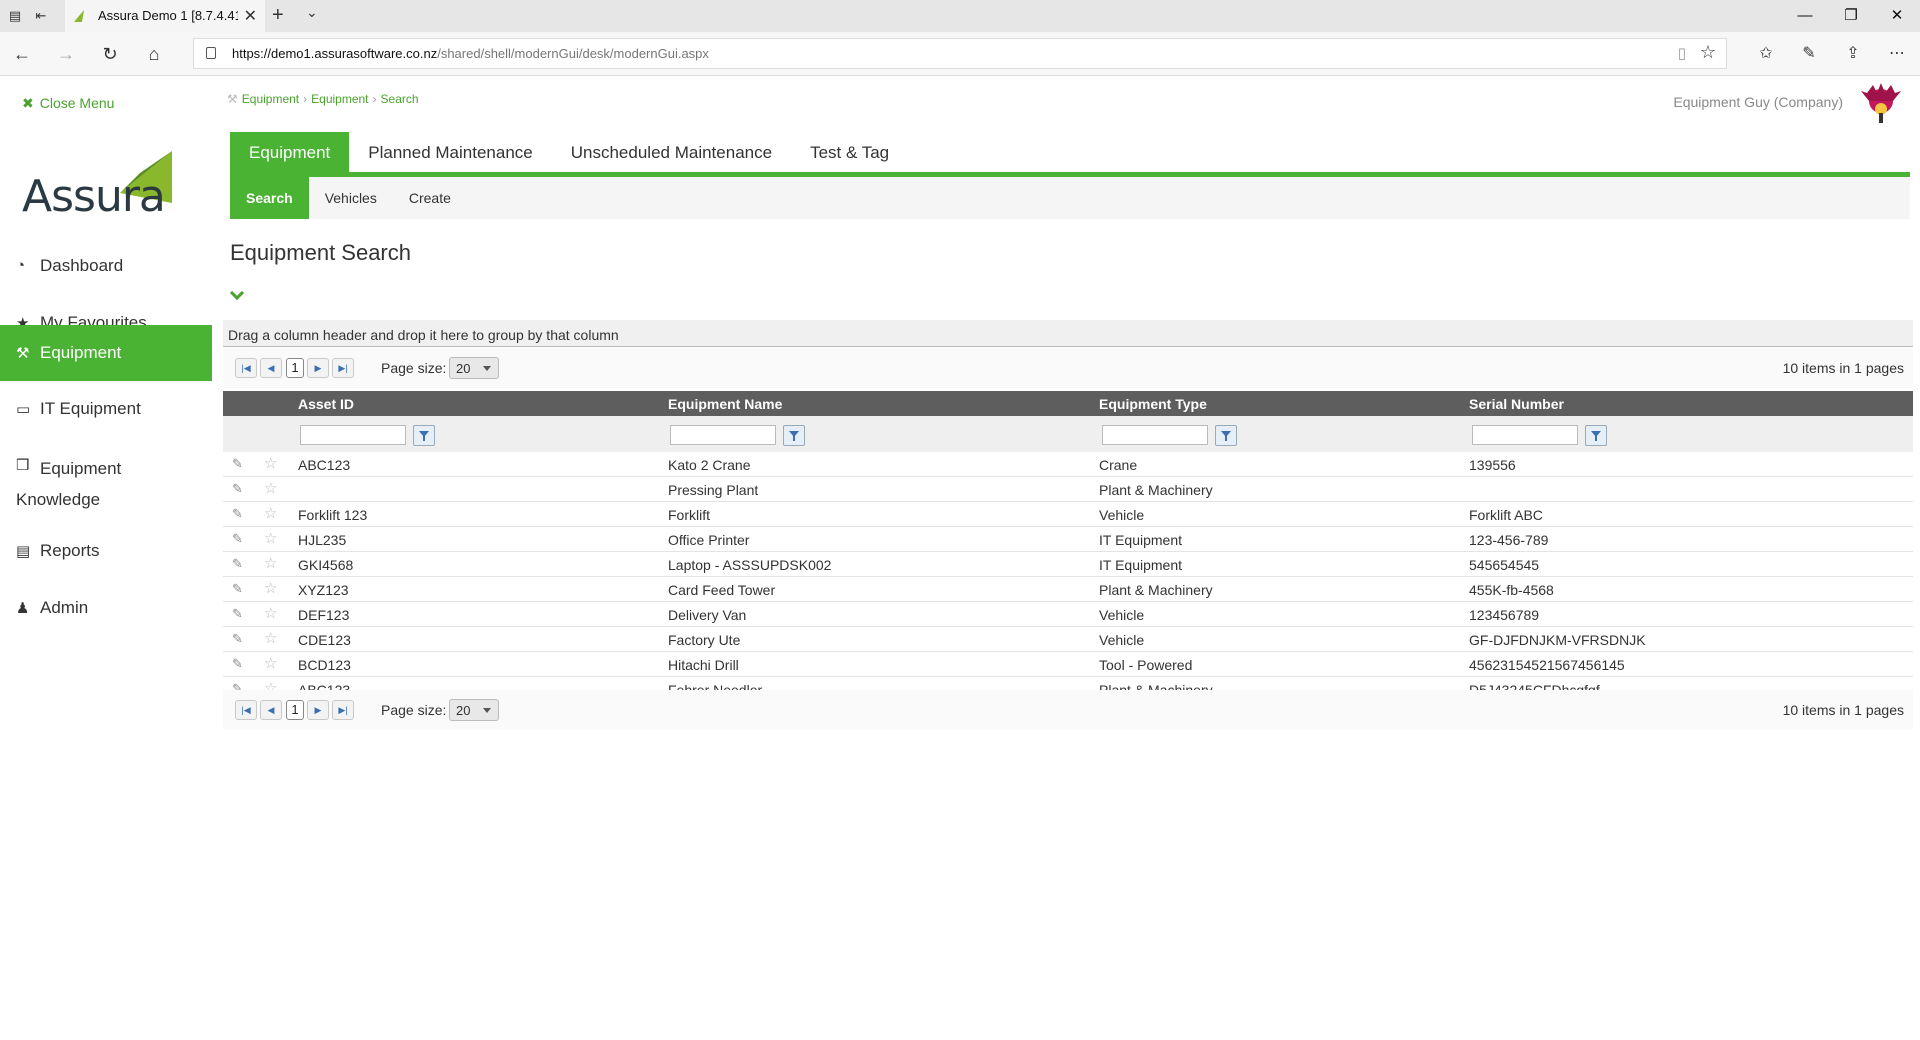  Describe the element at coordinates (290, 152) in the screenshot. I see `tab-equipment: Equipment` at that location.